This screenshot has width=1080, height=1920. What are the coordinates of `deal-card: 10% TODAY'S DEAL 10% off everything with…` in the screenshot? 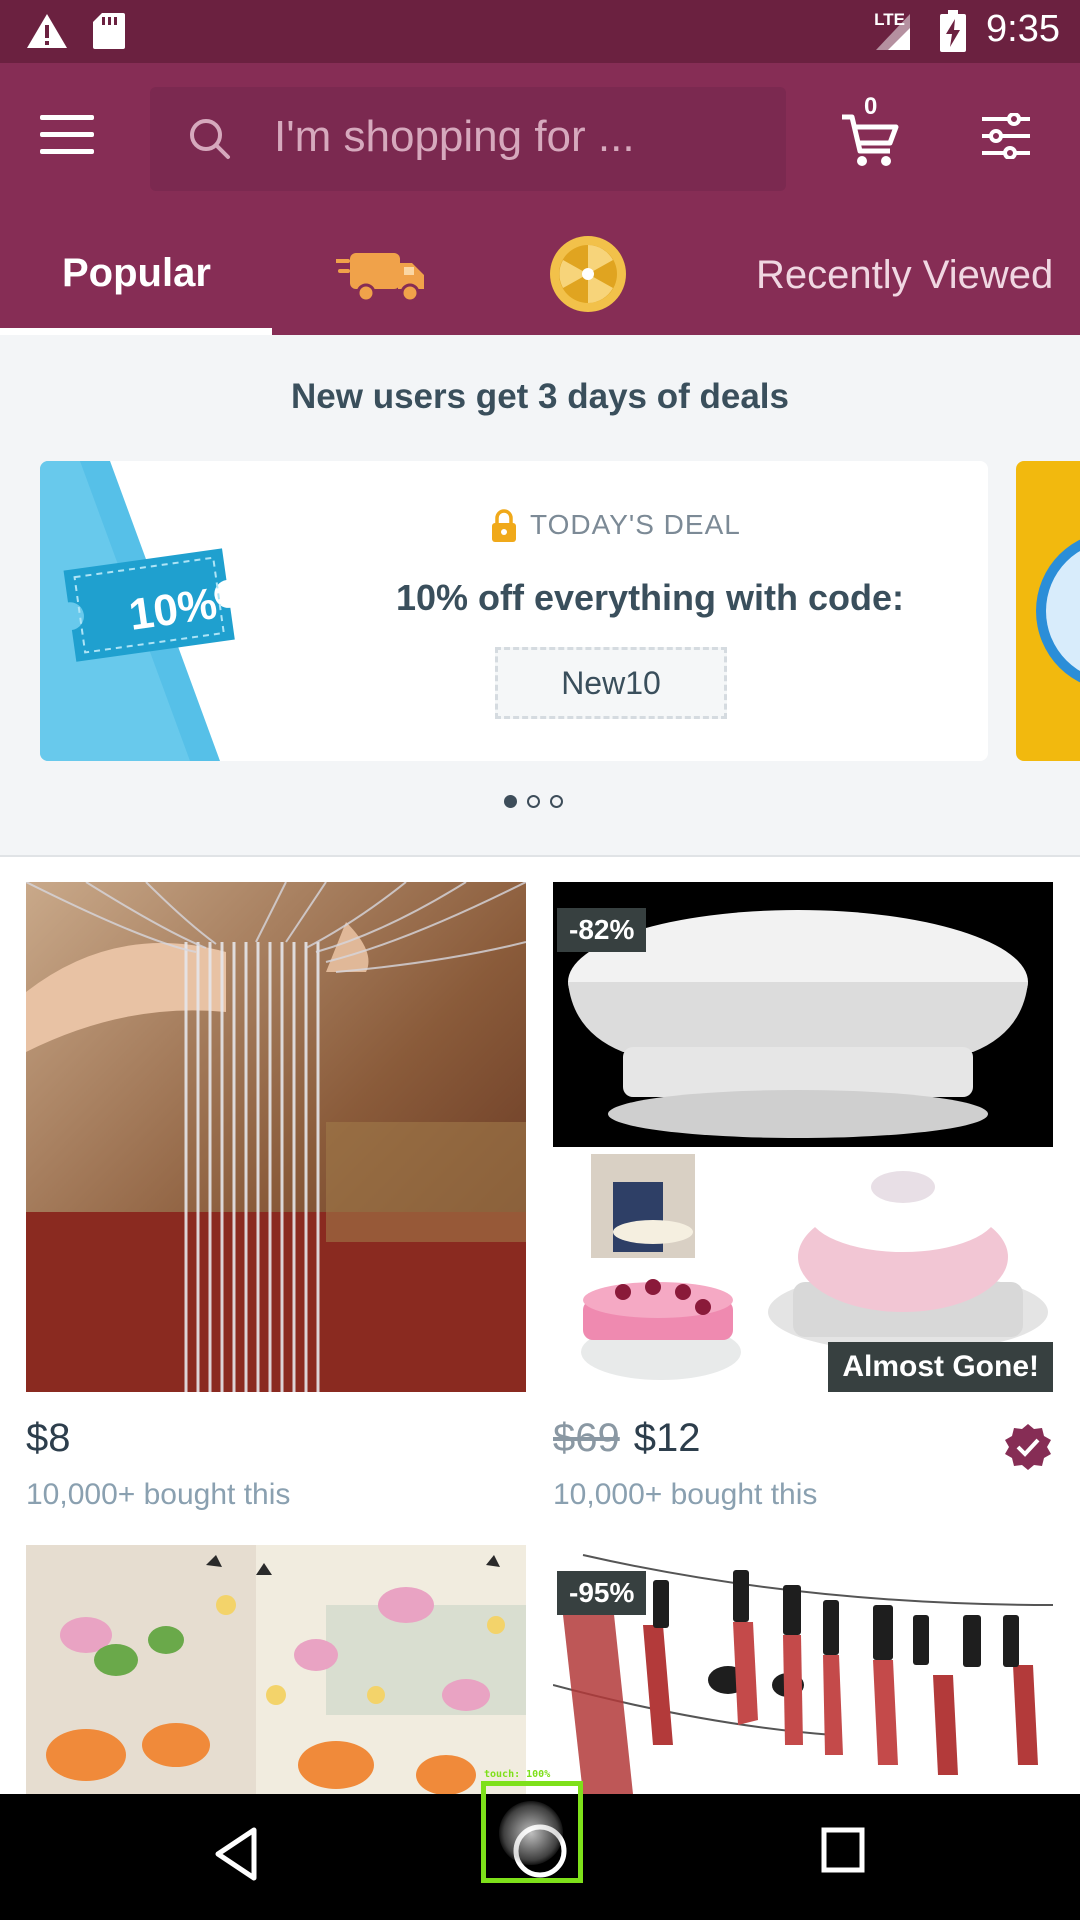 It's located at (514, 611).